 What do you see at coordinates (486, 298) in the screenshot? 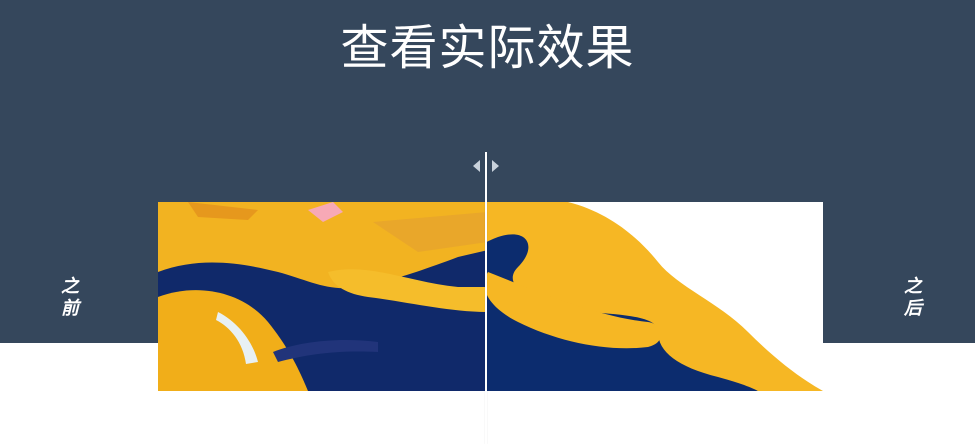
I see `comparison-divider-line` at bounding box center [486, 298].